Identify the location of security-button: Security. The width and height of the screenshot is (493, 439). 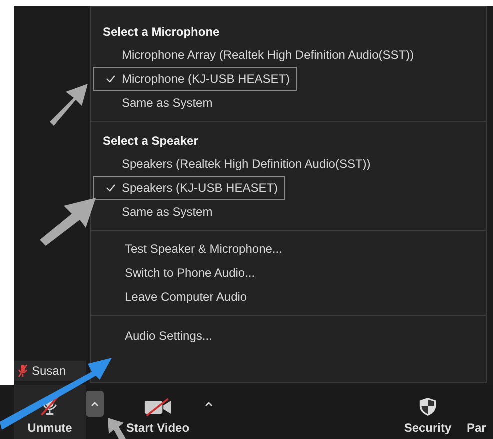
(428, 412).